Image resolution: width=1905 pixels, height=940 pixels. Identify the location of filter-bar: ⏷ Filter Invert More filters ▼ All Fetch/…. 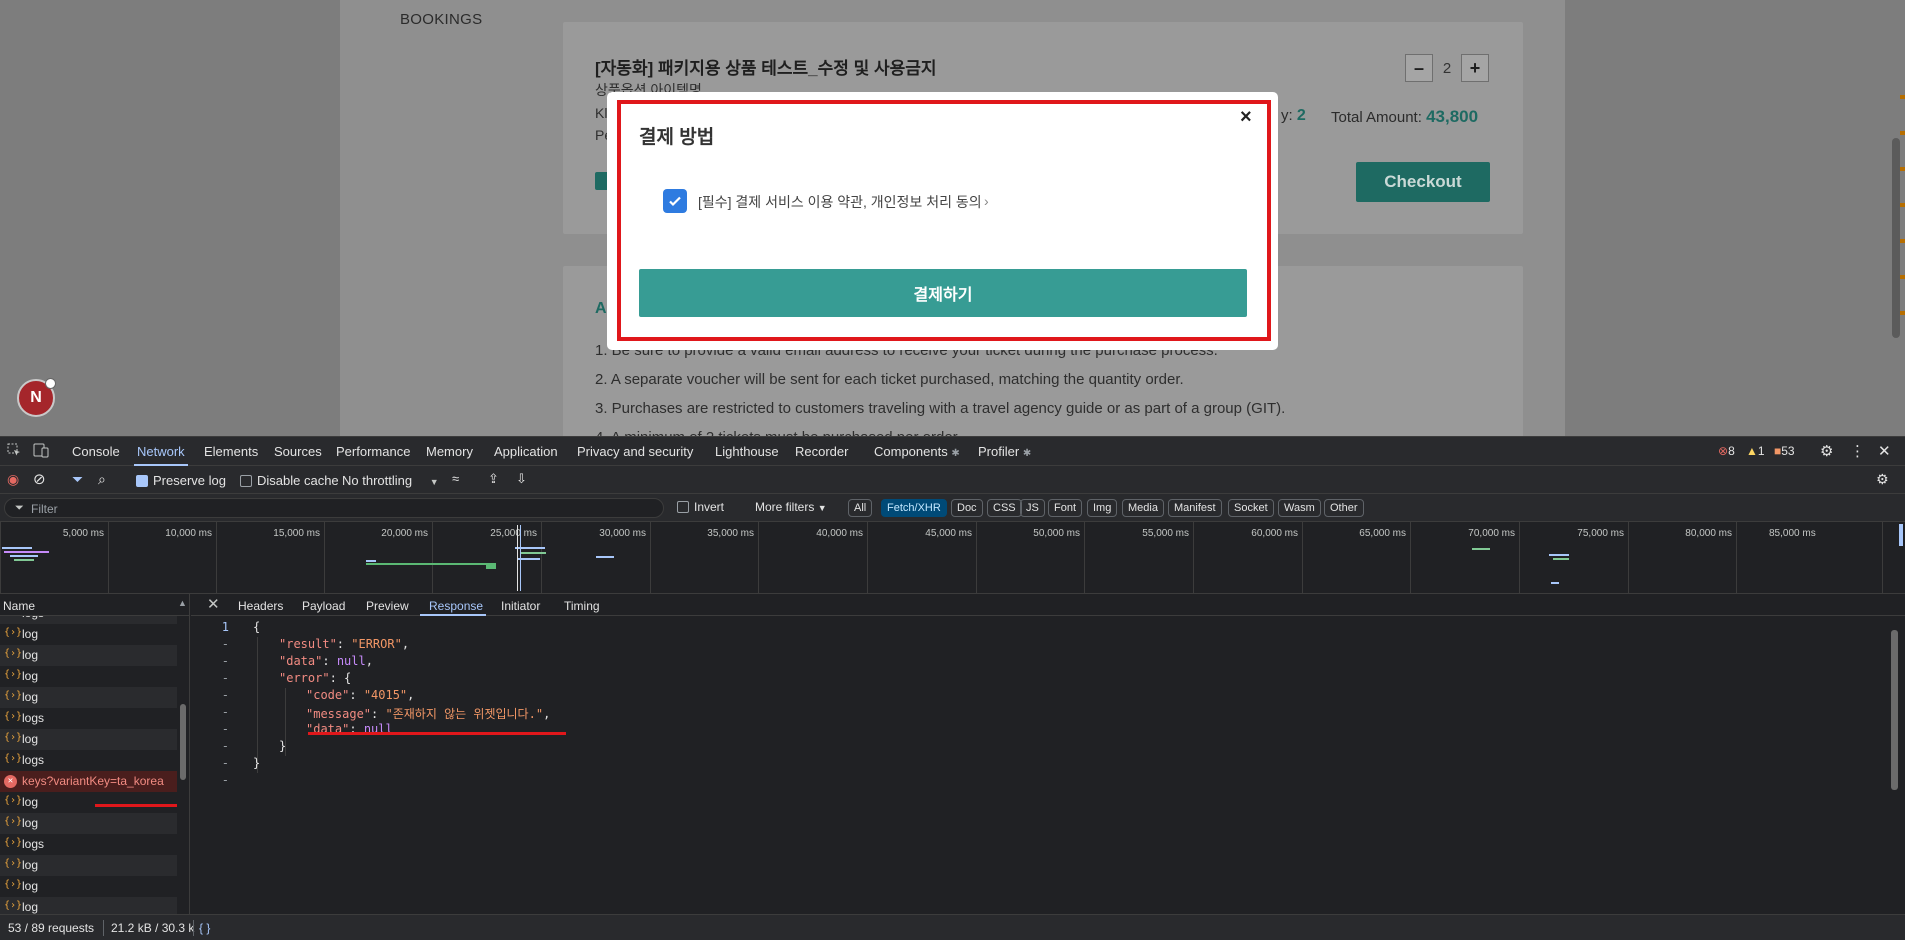
(952, 508).